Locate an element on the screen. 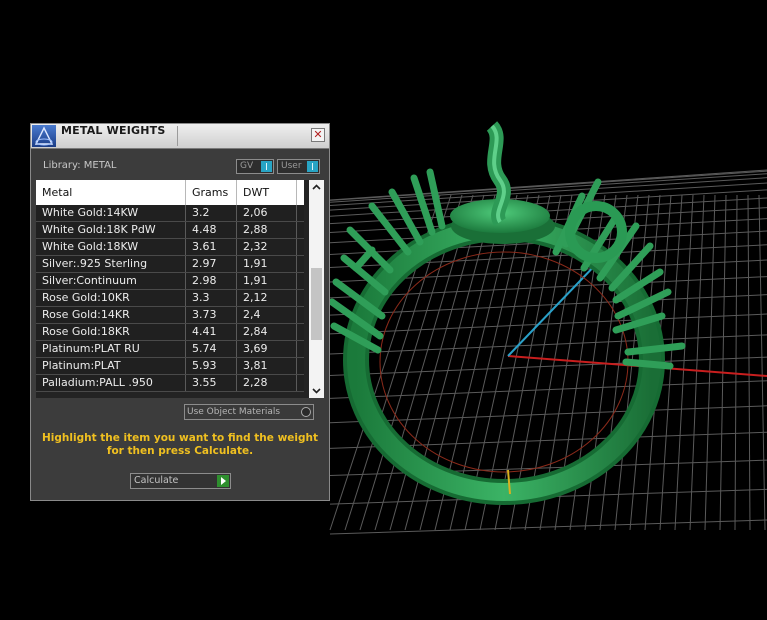  table-row: Silver:Continuum 2.98 1,91 is located at coordinates (170, 281).